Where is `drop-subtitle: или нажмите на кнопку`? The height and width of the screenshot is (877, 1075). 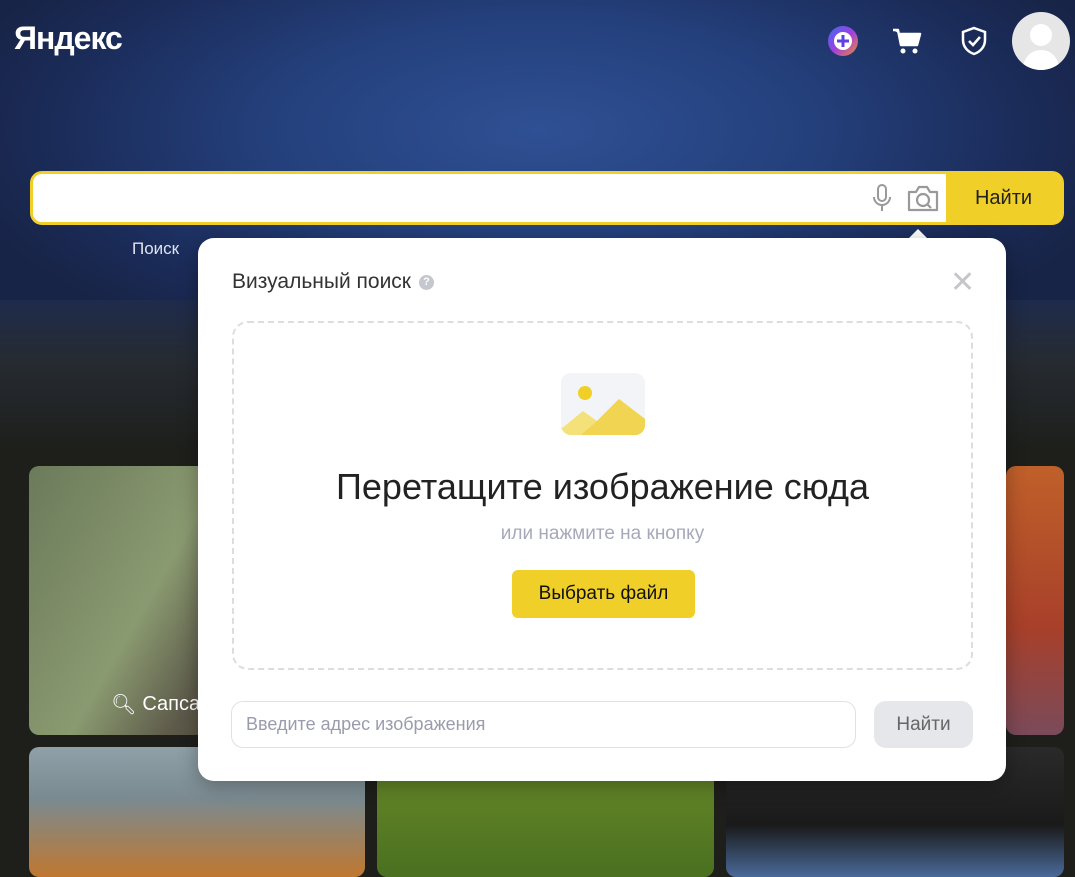 drop-subtitle: или нажмите на кнопку is located at coordinates (602, 533).